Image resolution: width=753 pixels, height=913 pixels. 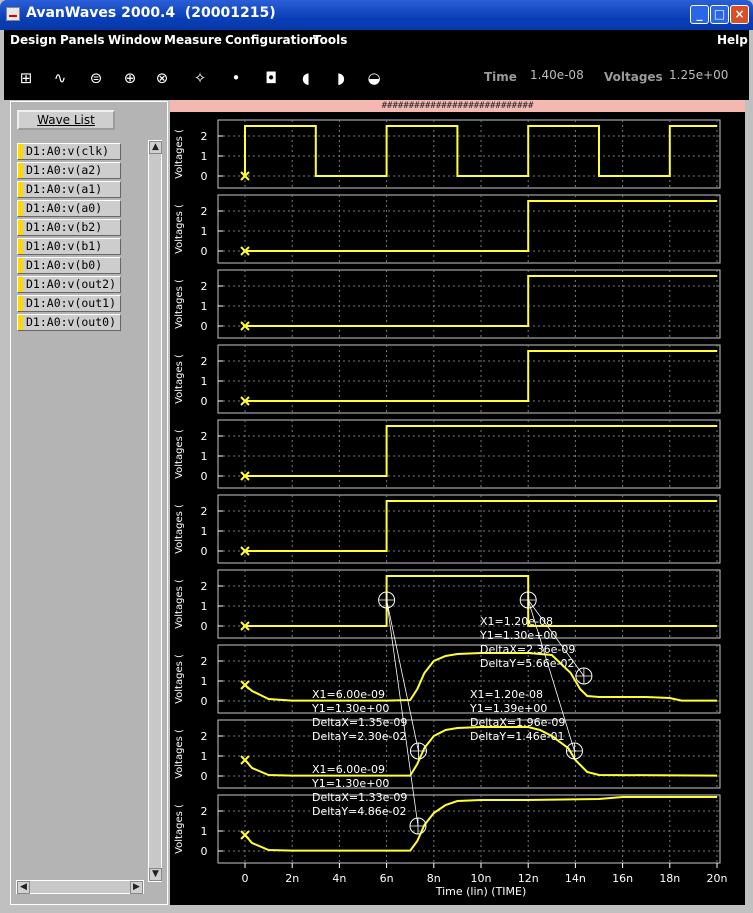 What do you see at coordinates (359, 797) in the screenshot?
I see `cursor-annotation: DeltaX=1.33e-09` at bounding box center [359, 797].